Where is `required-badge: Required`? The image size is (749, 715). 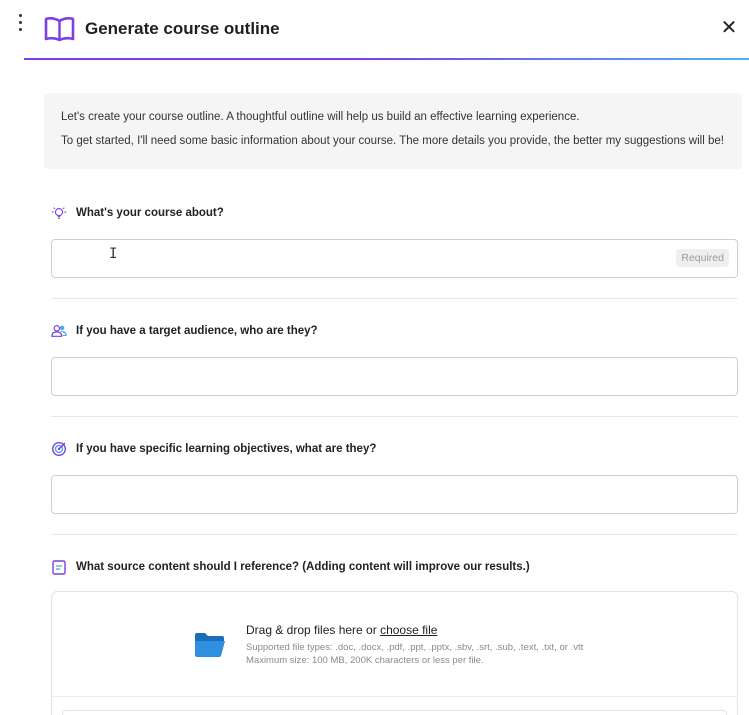 required-badge: Required is located at coordinates (702, 258).